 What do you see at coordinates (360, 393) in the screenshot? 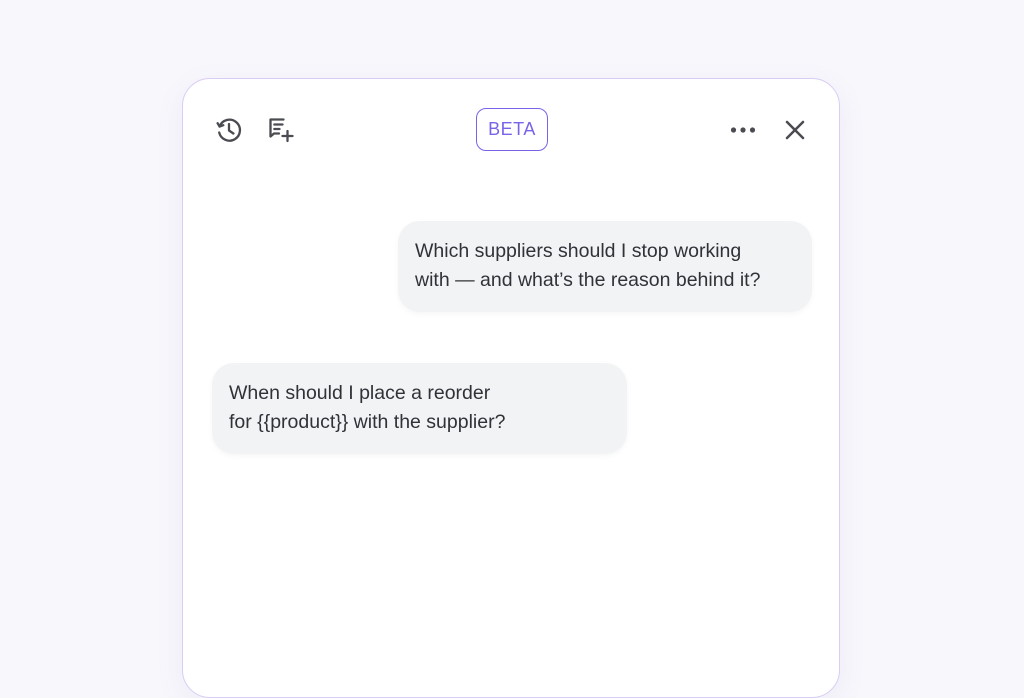
I see `message-text-line: When should I place a reorder` at bounding box center [360, 393].